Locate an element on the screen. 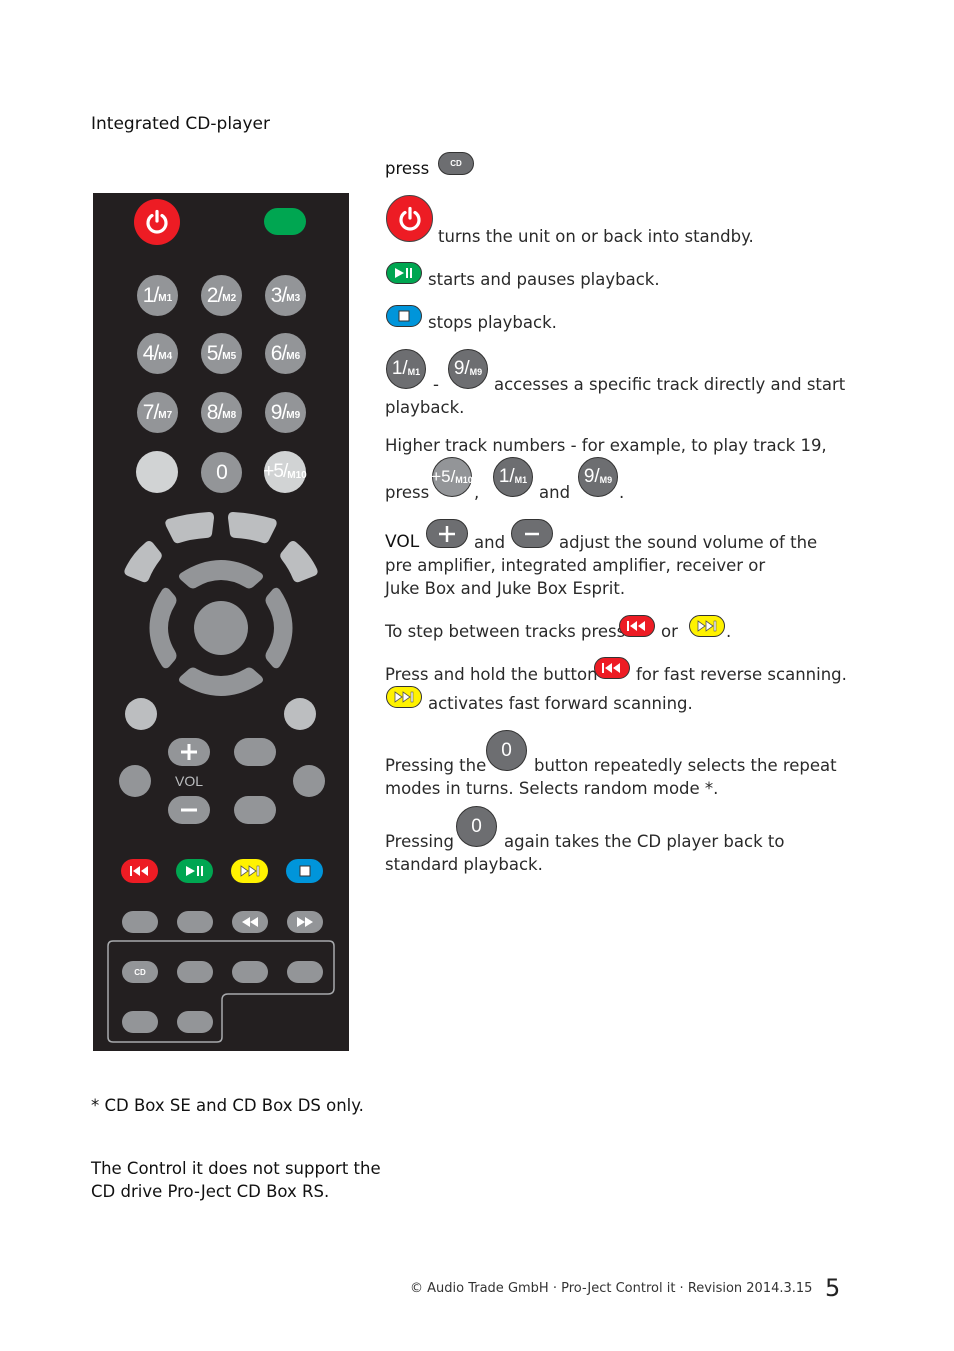  hold-description-part2: for fast reverse scanning. is located at coordinates (741, 674).